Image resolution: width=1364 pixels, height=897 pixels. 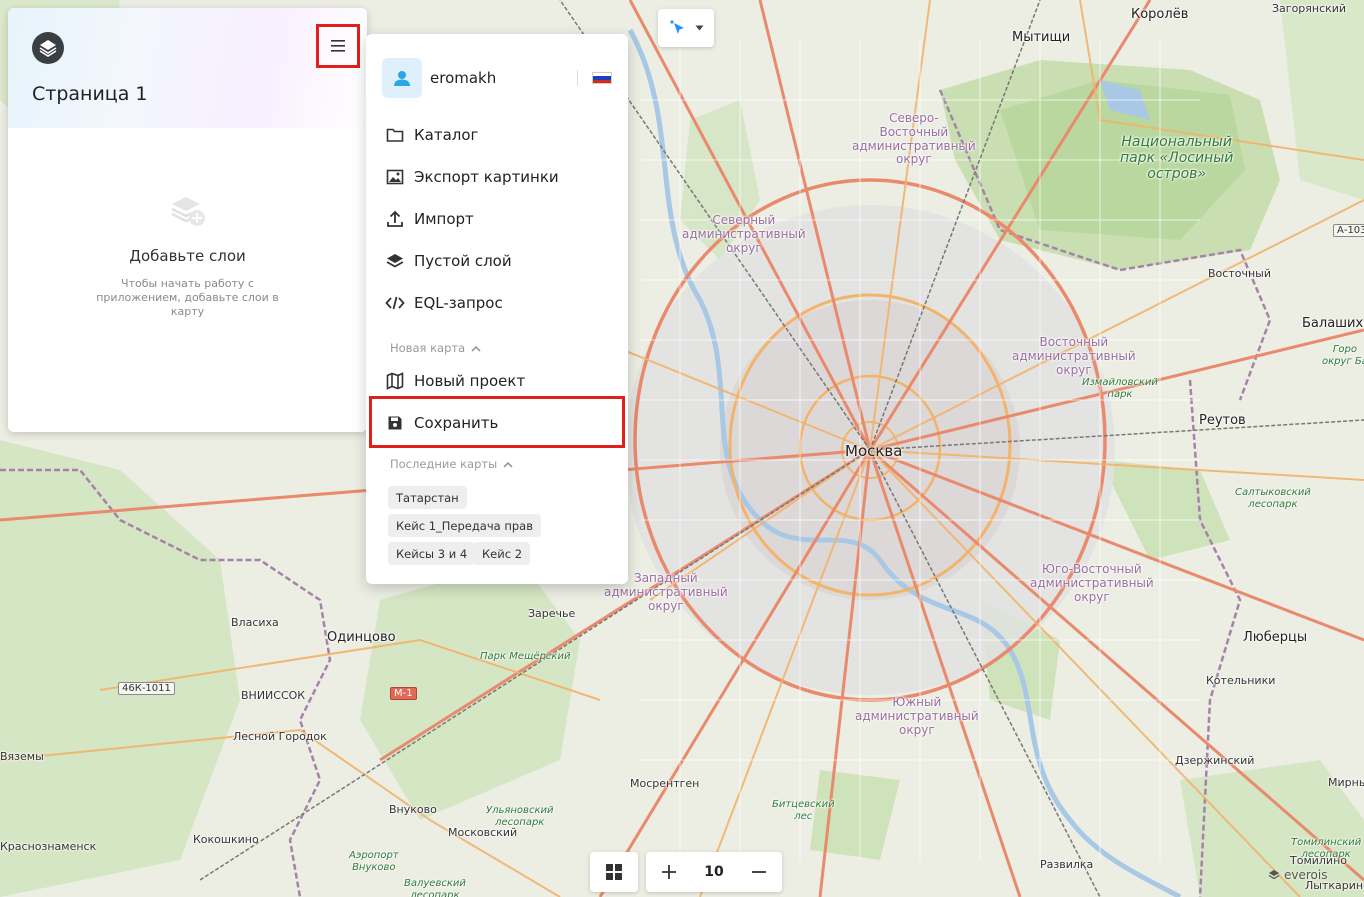 I want to click on map-label-town: Мосрентген, so click(x=665, y=783).